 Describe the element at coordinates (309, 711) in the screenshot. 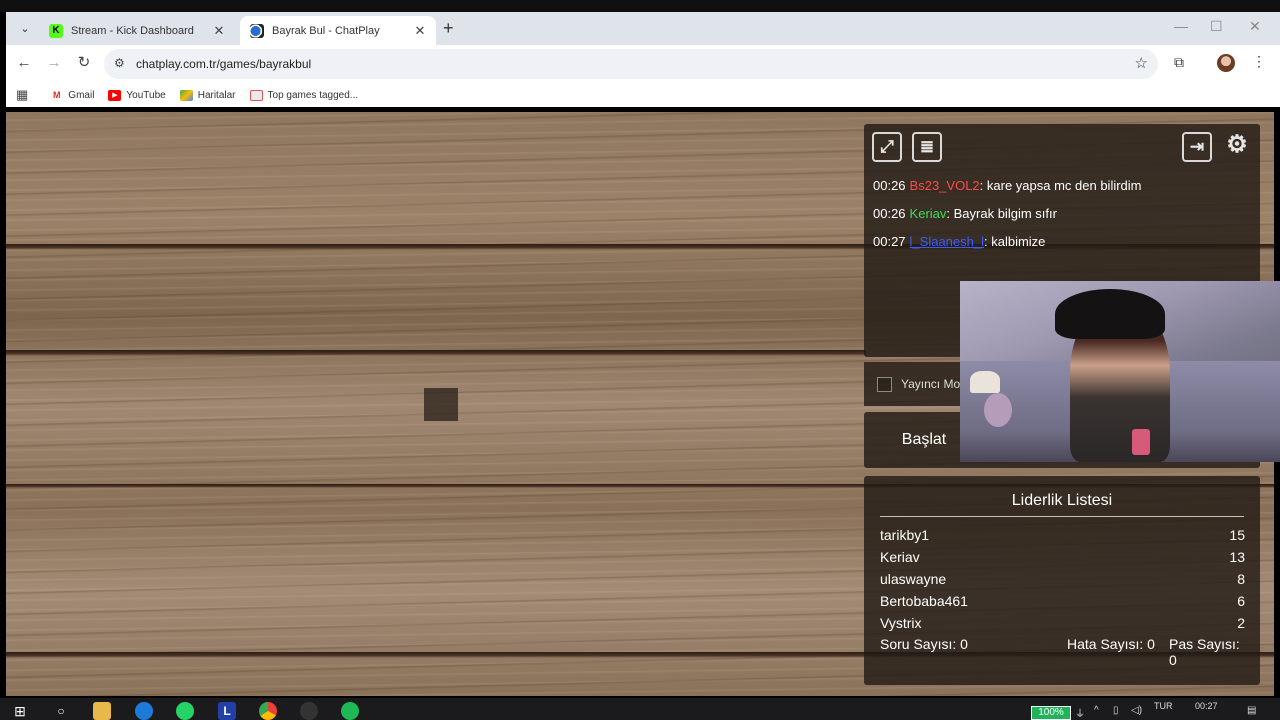

I see `obs-icon` at that location.